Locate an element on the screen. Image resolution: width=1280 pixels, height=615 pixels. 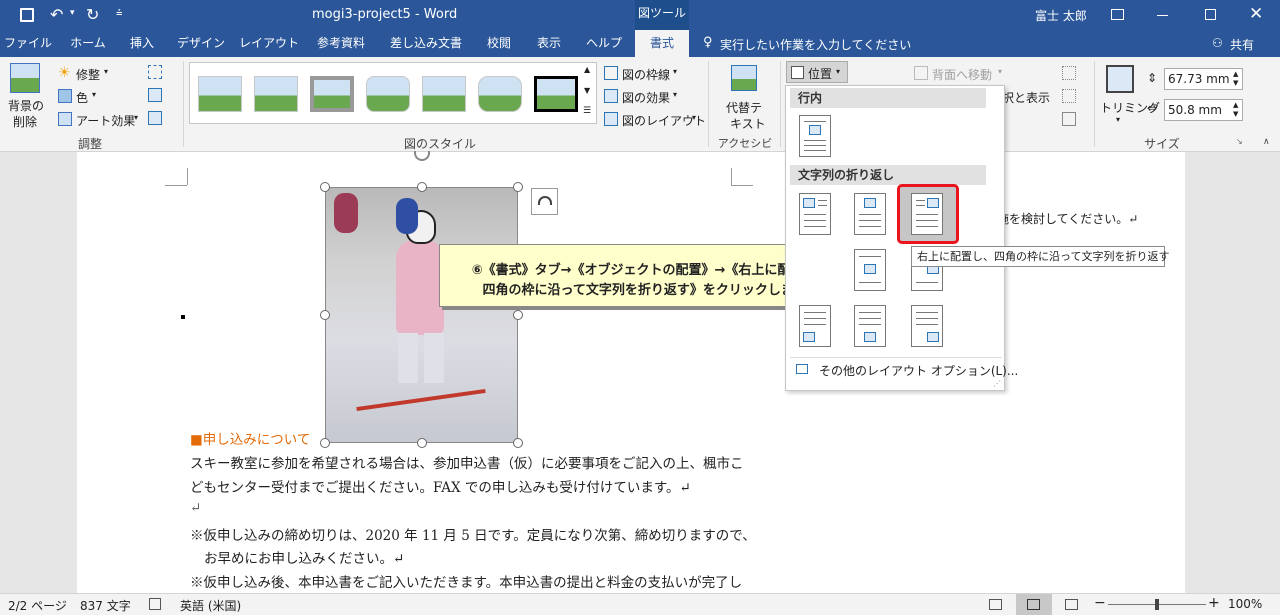
layout-options-icon is located at coordinates (544, 201).